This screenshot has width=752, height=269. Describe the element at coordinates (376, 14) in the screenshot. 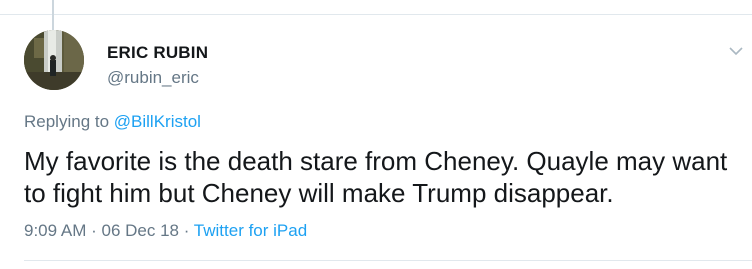

I see `top-divider` at that location.